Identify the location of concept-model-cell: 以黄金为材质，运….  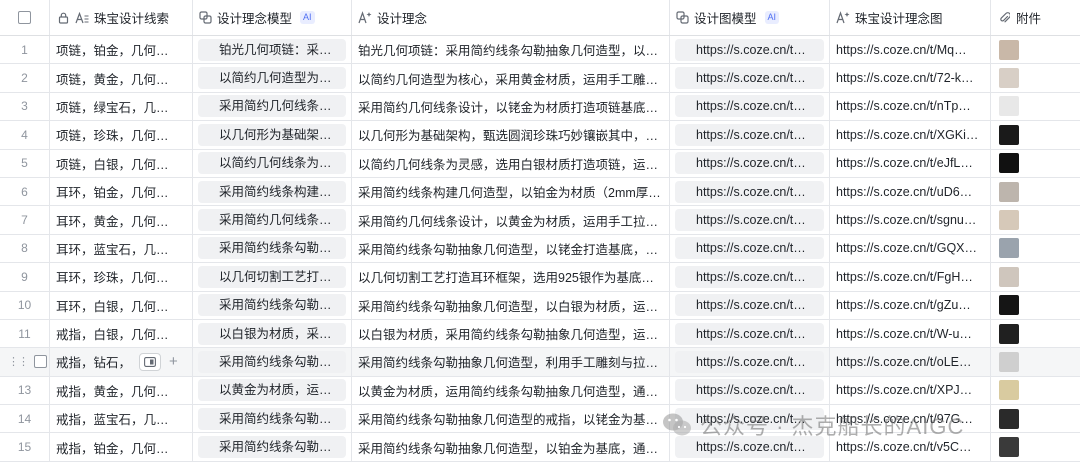
(272, 390).